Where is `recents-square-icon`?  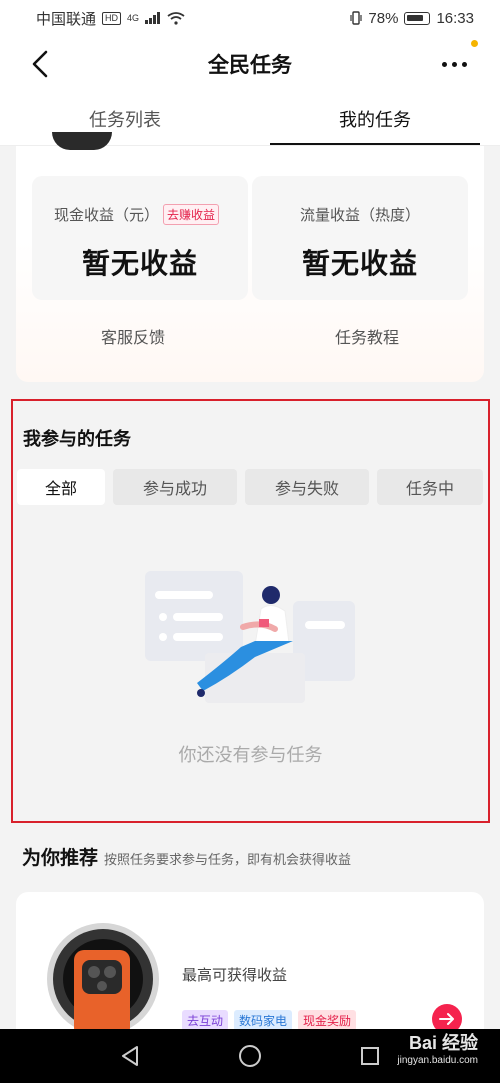 recents-square-icon is located at coordinates (370, 1056).